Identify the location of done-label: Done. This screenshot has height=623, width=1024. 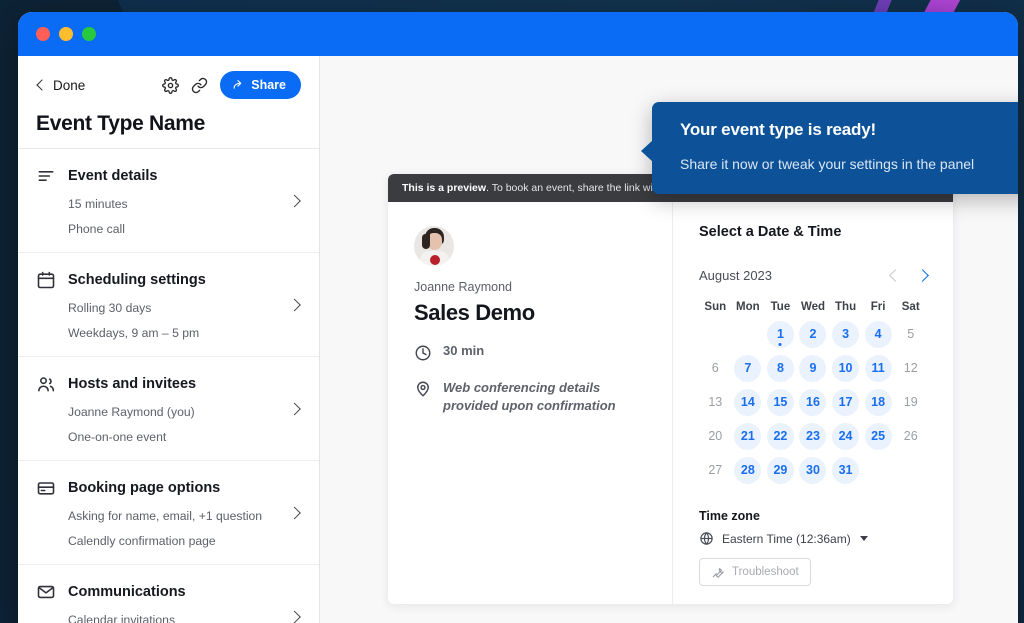
(69, 85).